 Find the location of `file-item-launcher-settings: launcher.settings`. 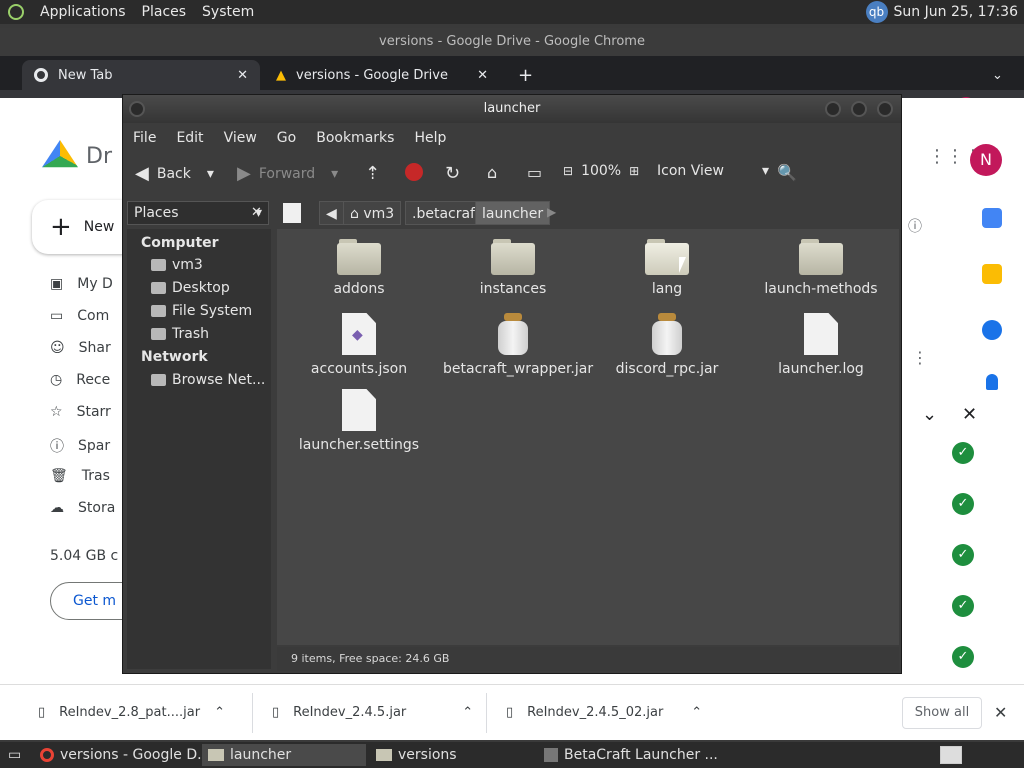

file-item-launcher-settings: launcher.settings is located at coordinates (359, 421).